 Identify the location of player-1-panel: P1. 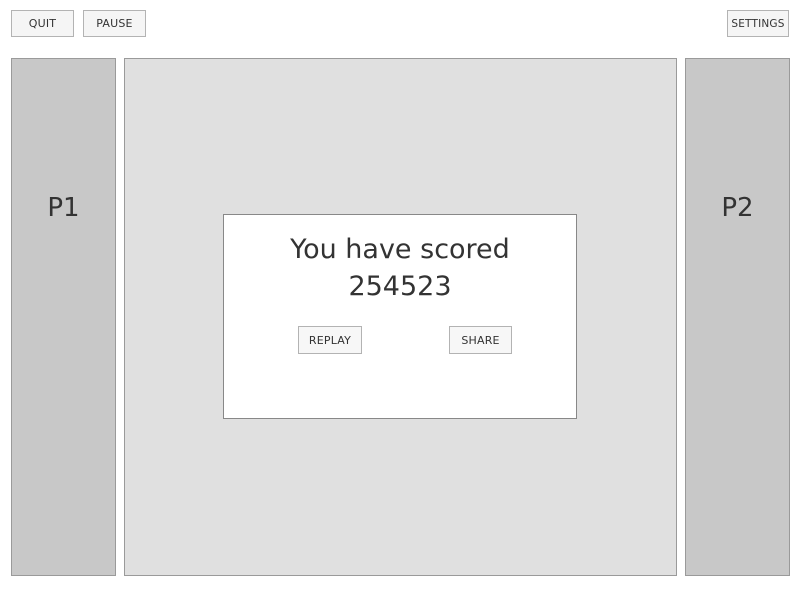
(63, 317).